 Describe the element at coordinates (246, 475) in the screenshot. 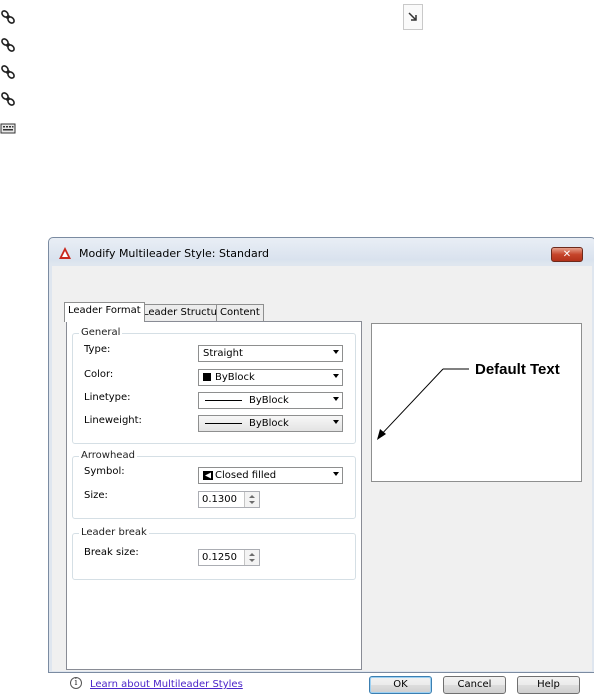

I see `dropdown-value: Closed filled` at that location.